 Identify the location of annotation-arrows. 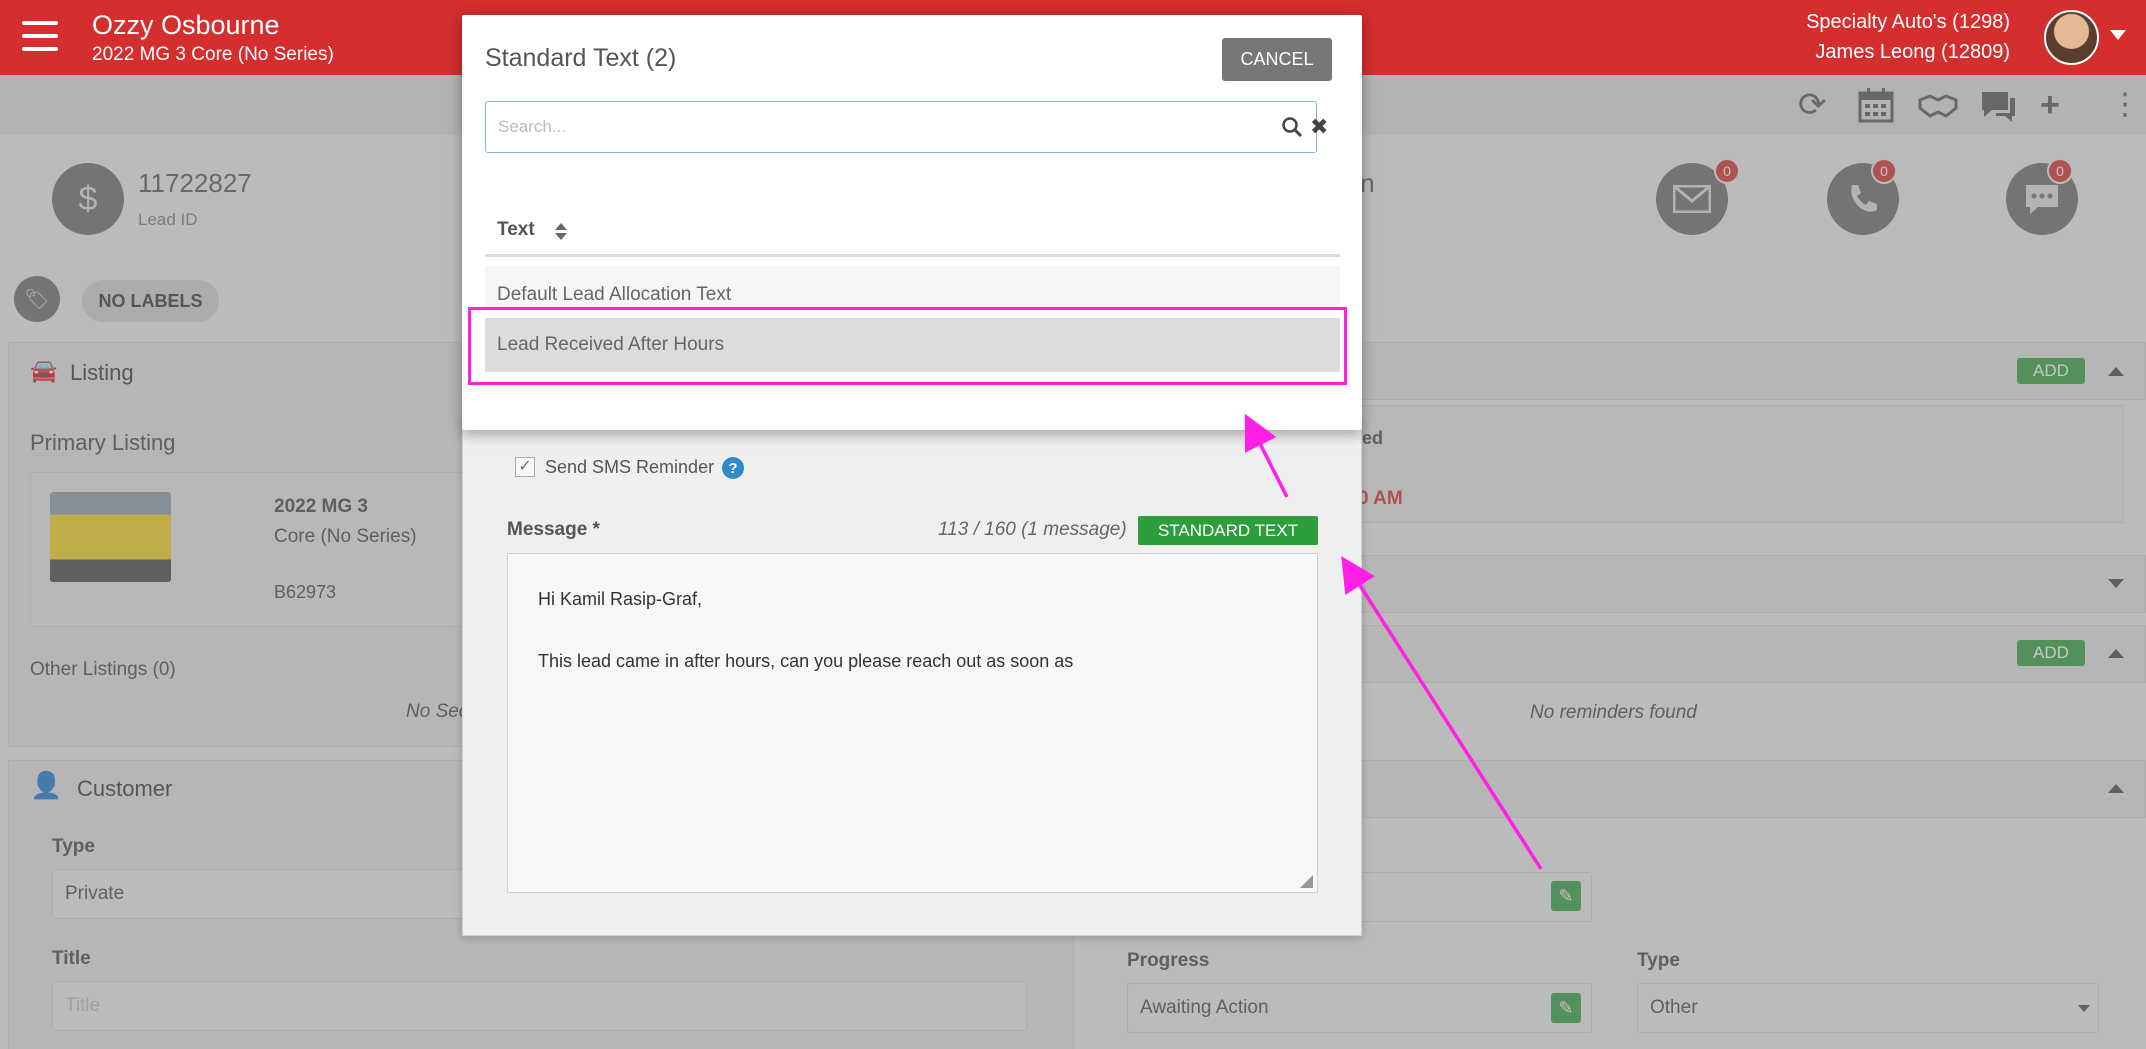
(1393, 641).